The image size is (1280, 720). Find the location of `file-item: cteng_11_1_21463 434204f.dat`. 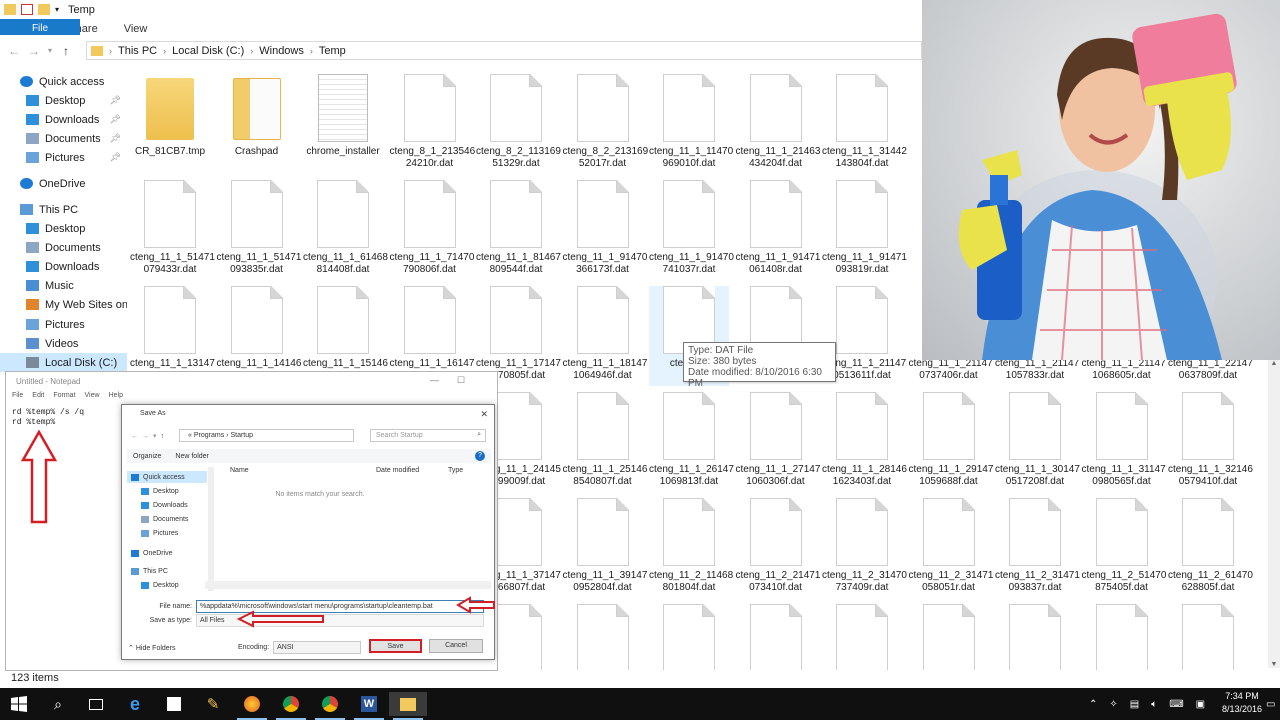

file-item: cteng_11_1_21463 434204f.dat is located at coordinates (778, 124).